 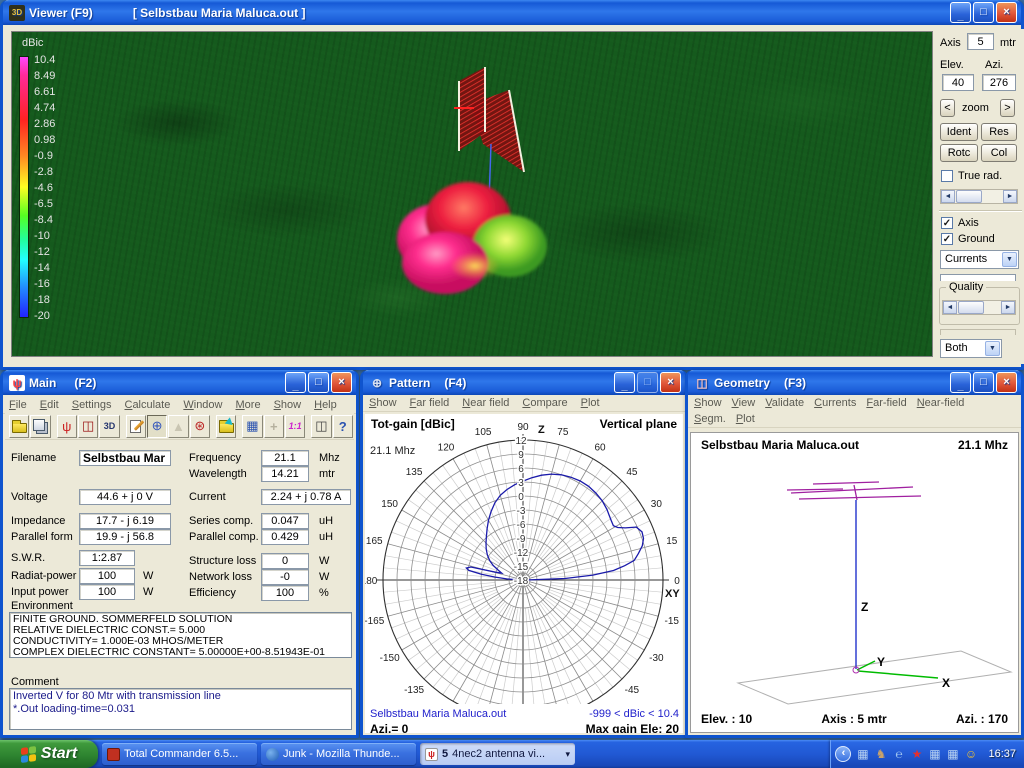 I want to click on pattern-window-button: ⊕, so click(x=157, y=426).